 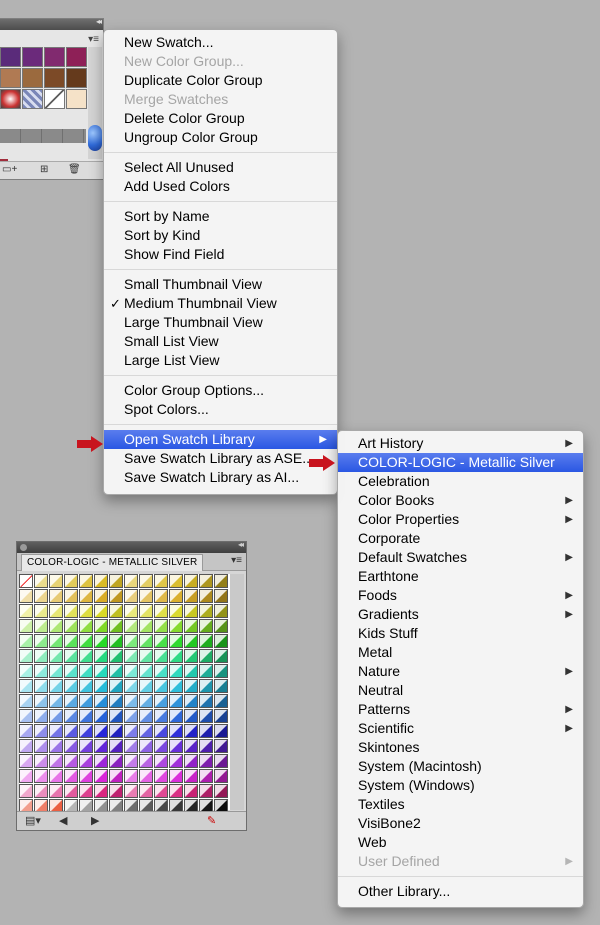 What do you see at coordinates (460, 690) in the screenshot?
I see `menu-item-neutral: Neutral` at bounding box center [460, 690].